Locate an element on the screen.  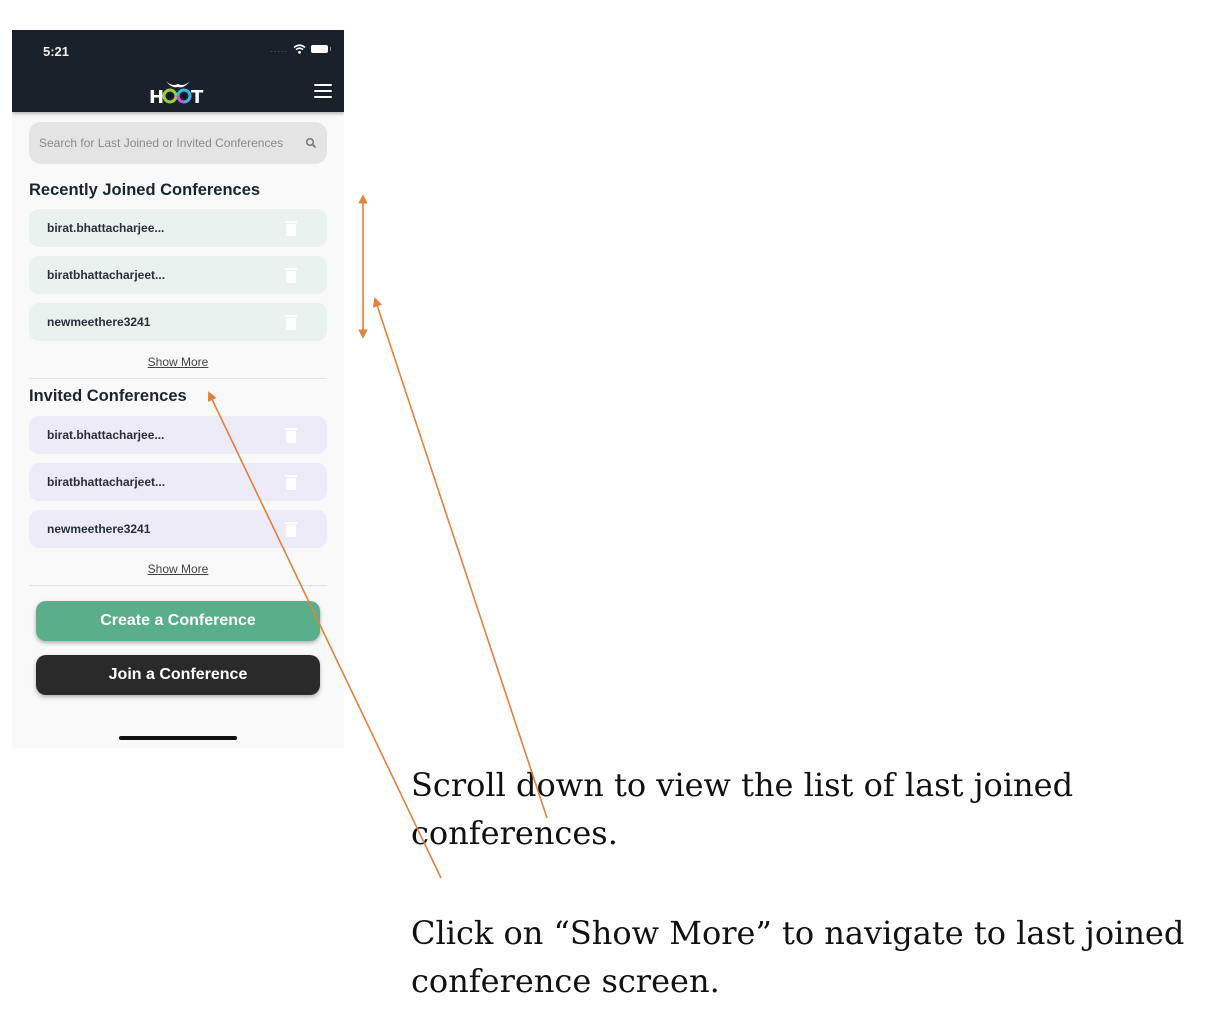
invited-show-more-link: Show More is located at coordinates (178, 569).